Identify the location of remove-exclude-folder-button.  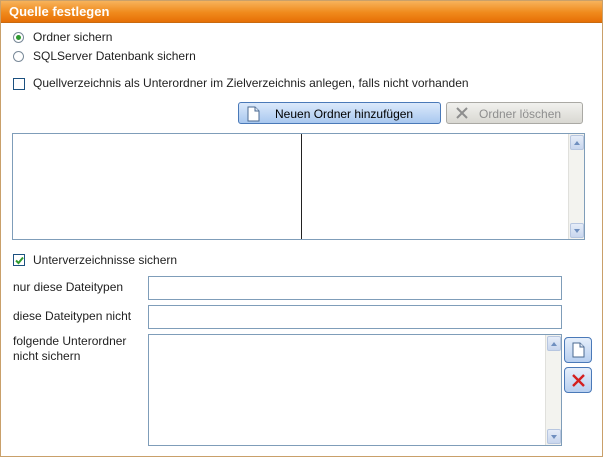
(578, 380).